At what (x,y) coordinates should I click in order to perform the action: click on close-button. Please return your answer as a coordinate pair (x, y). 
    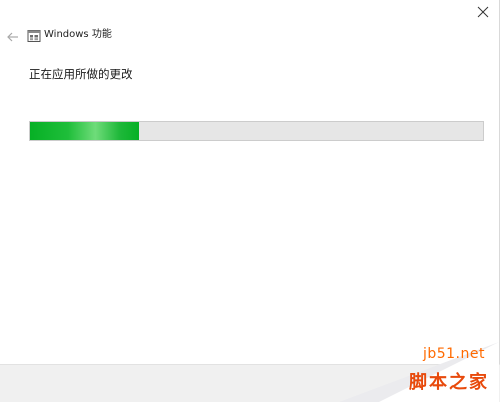
    Looking at the image, I should click on (483, 12).